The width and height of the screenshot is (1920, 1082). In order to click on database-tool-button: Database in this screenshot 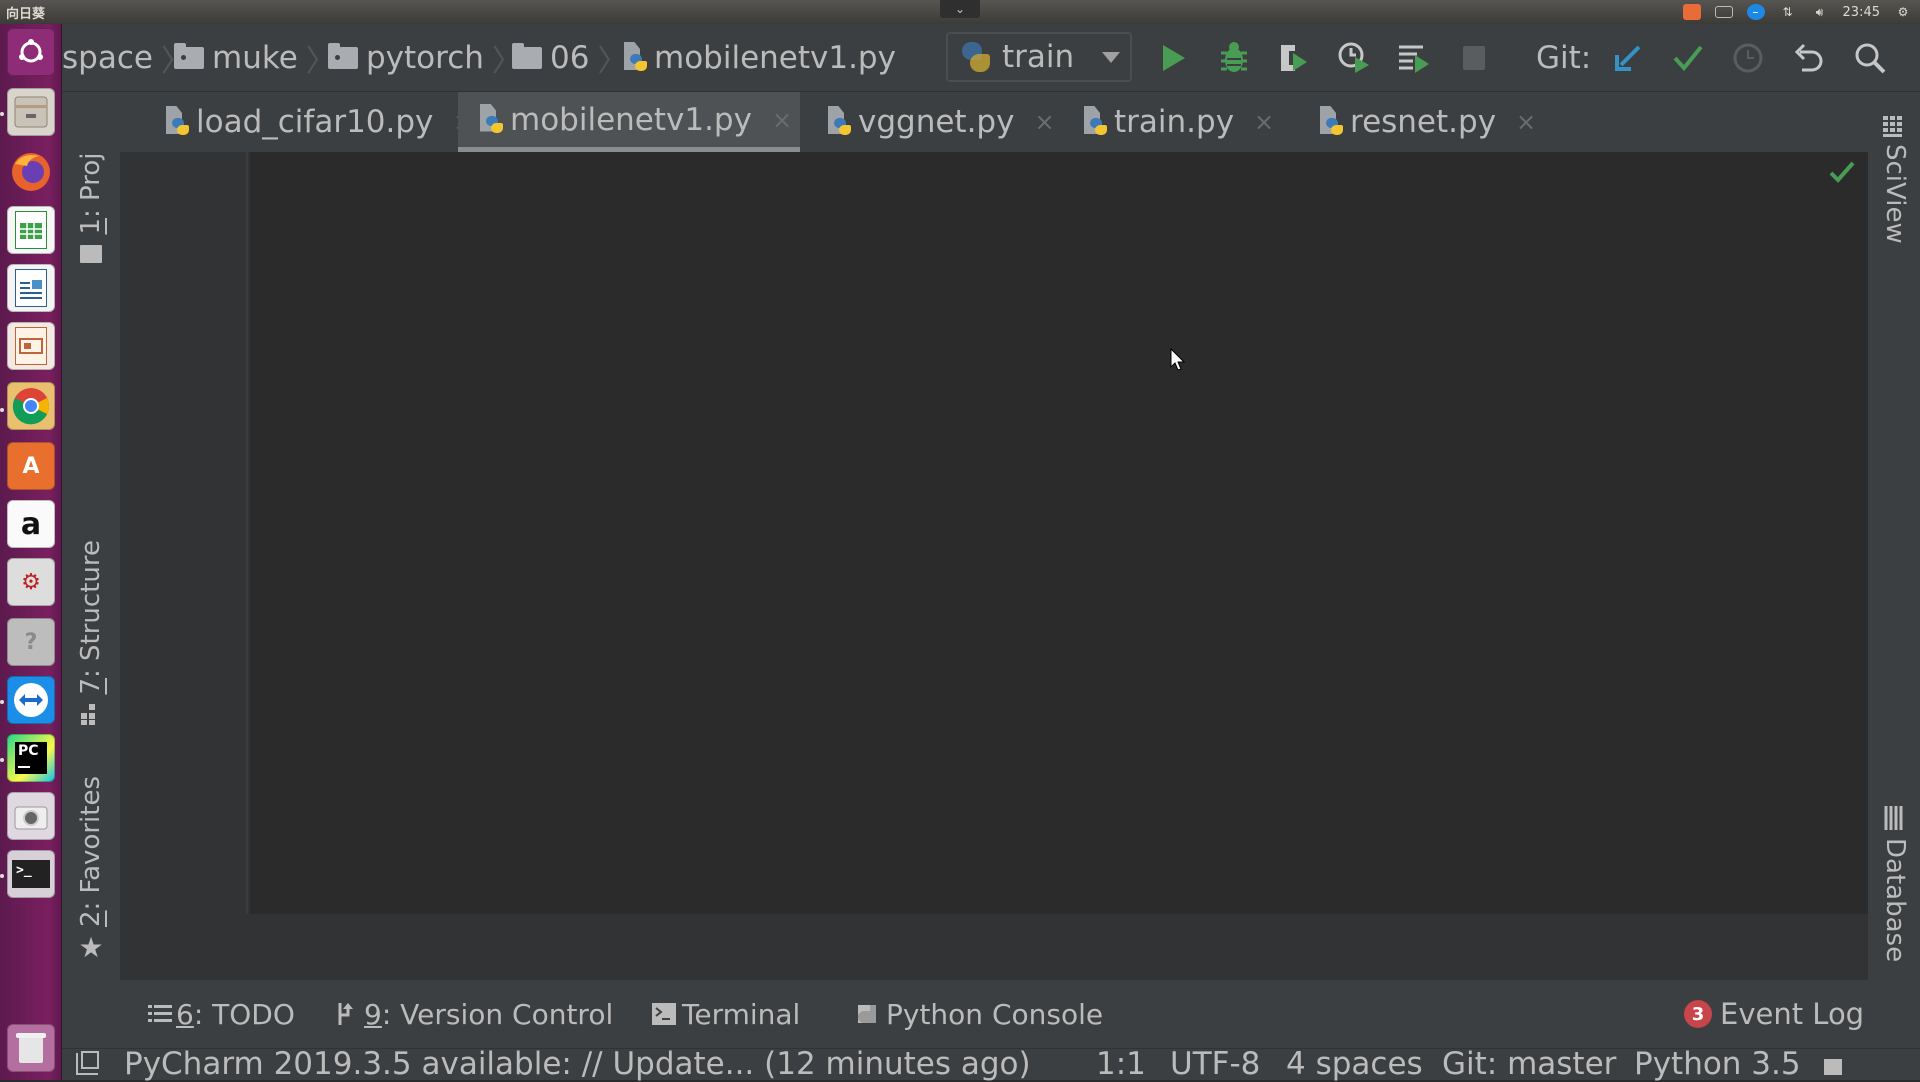, I will do `click(1895, 883)`.